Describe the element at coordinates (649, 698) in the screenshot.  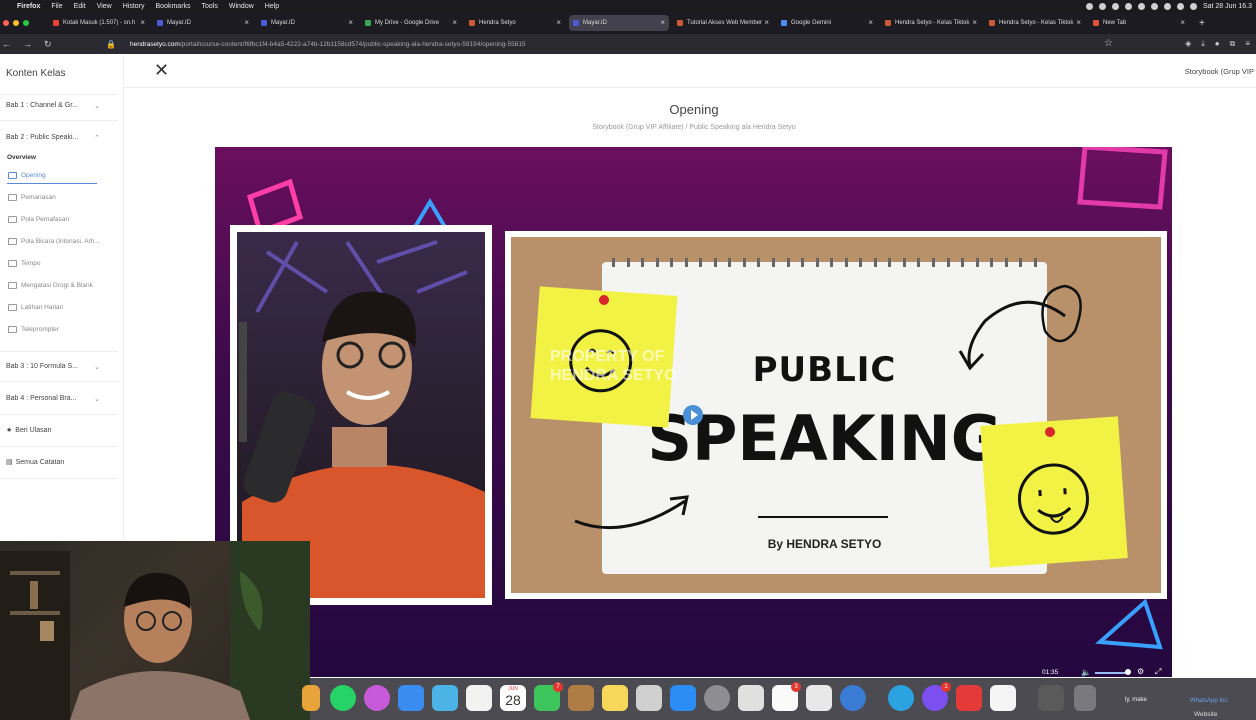
I see `calculator-app-icon` at that location.